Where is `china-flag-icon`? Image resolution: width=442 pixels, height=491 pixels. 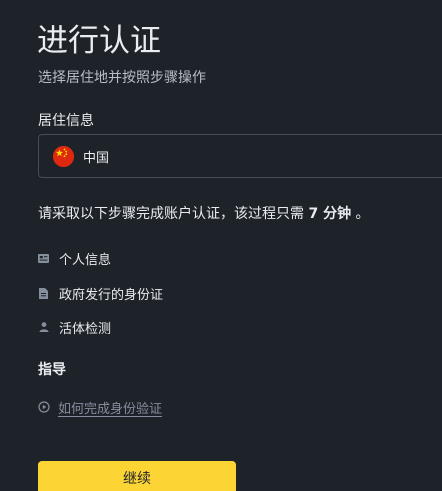 china-flag-icon is located at coordinates (63, 156).